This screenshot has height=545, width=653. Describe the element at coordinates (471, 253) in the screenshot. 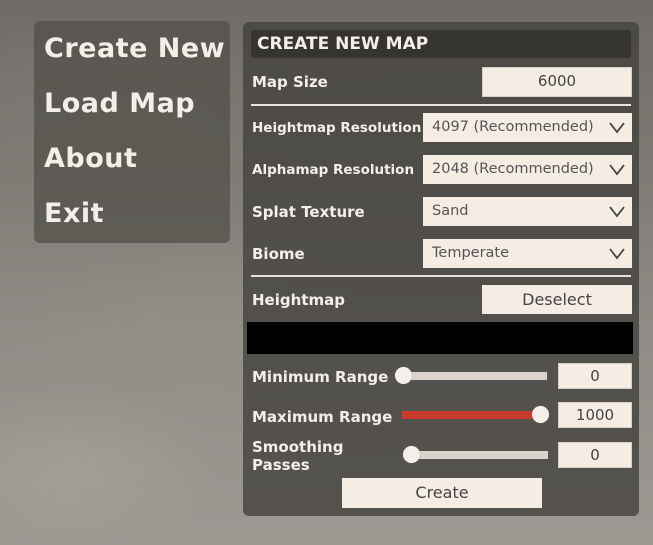

I see `dropdown-value: Temperate` at that location.